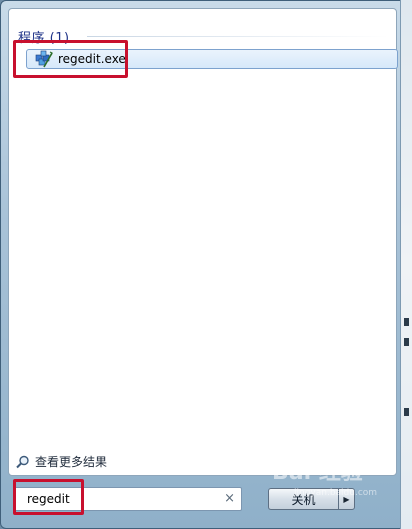  What do you see at coordinates (229, 498) in the screenshot?
I see `clear-search-icon: ×` at bounding box center [229, 498].